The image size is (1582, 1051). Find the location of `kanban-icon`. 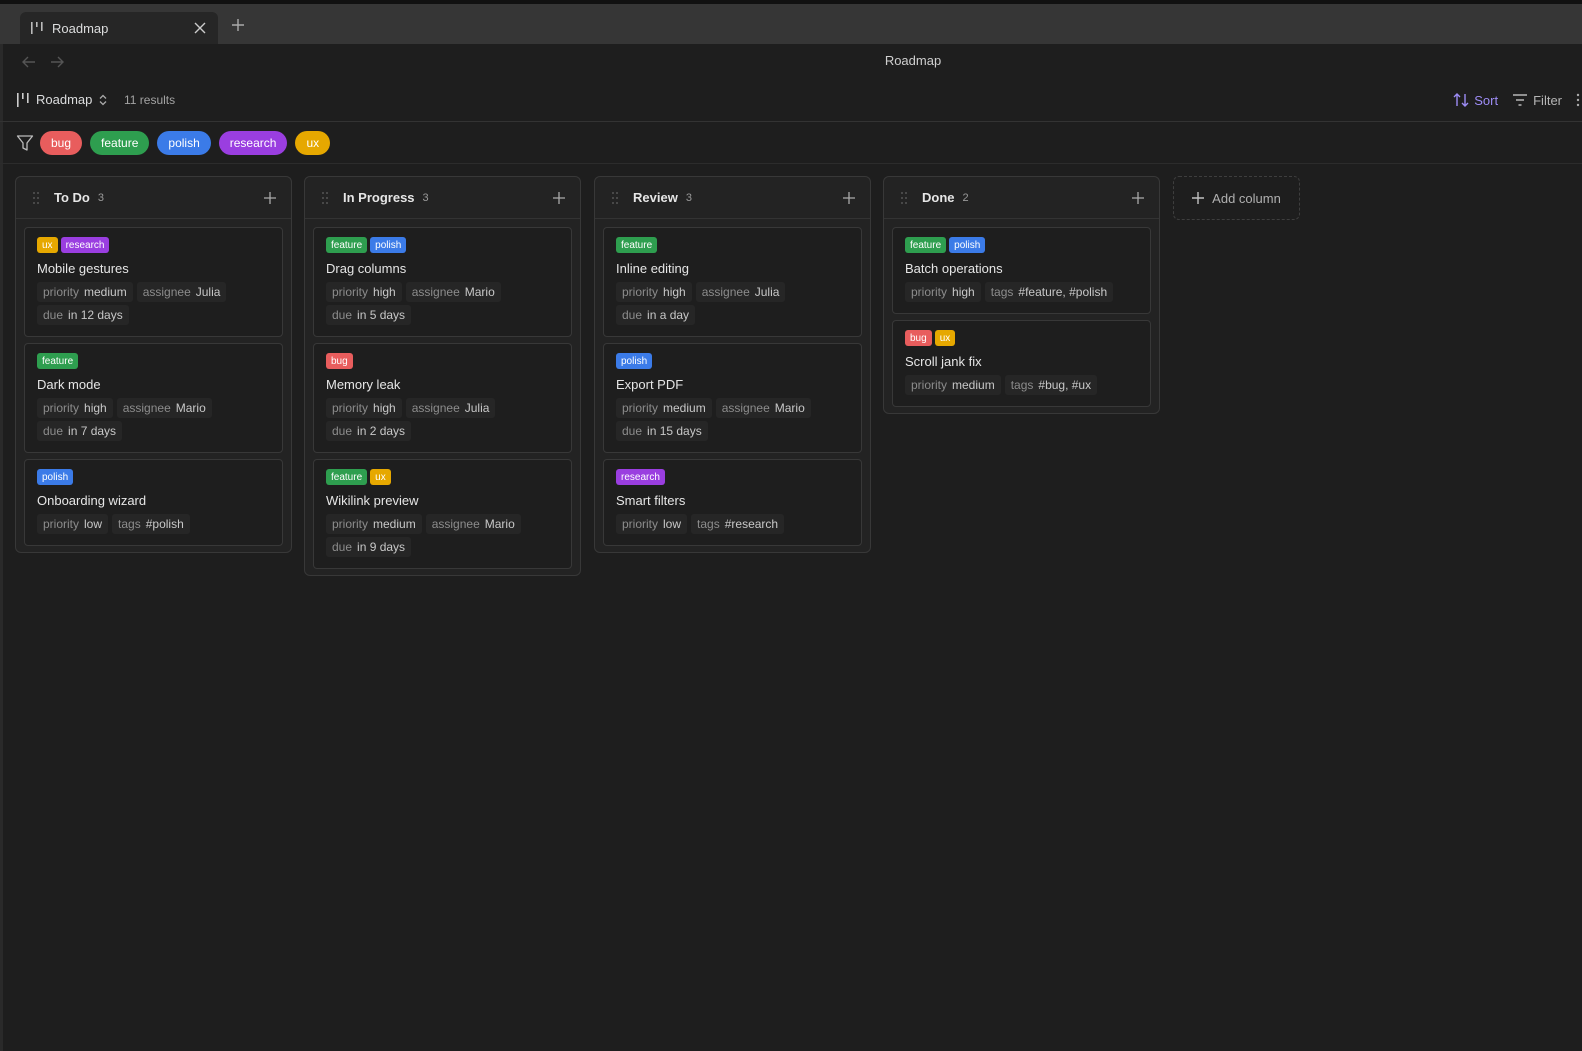

kanban-icon is located at coordinates (37, 28).